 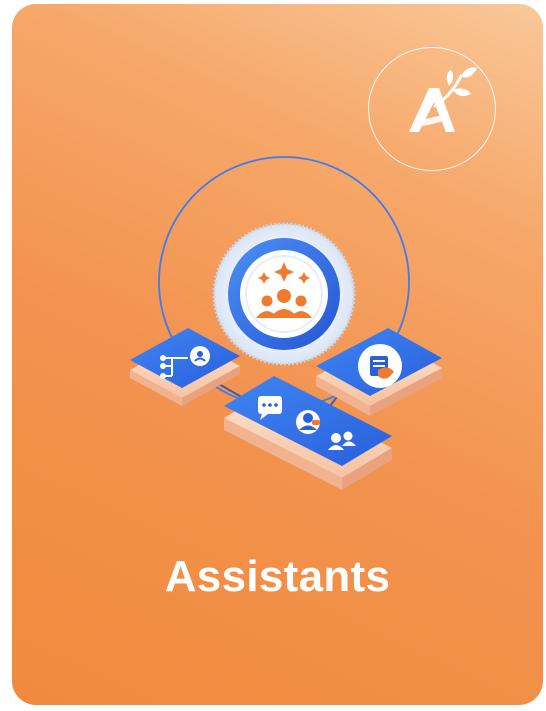 What do you see at coordinates (308, 422) in the screenshot?
I see `support-agent-icon` at bounding box center [308, 422].